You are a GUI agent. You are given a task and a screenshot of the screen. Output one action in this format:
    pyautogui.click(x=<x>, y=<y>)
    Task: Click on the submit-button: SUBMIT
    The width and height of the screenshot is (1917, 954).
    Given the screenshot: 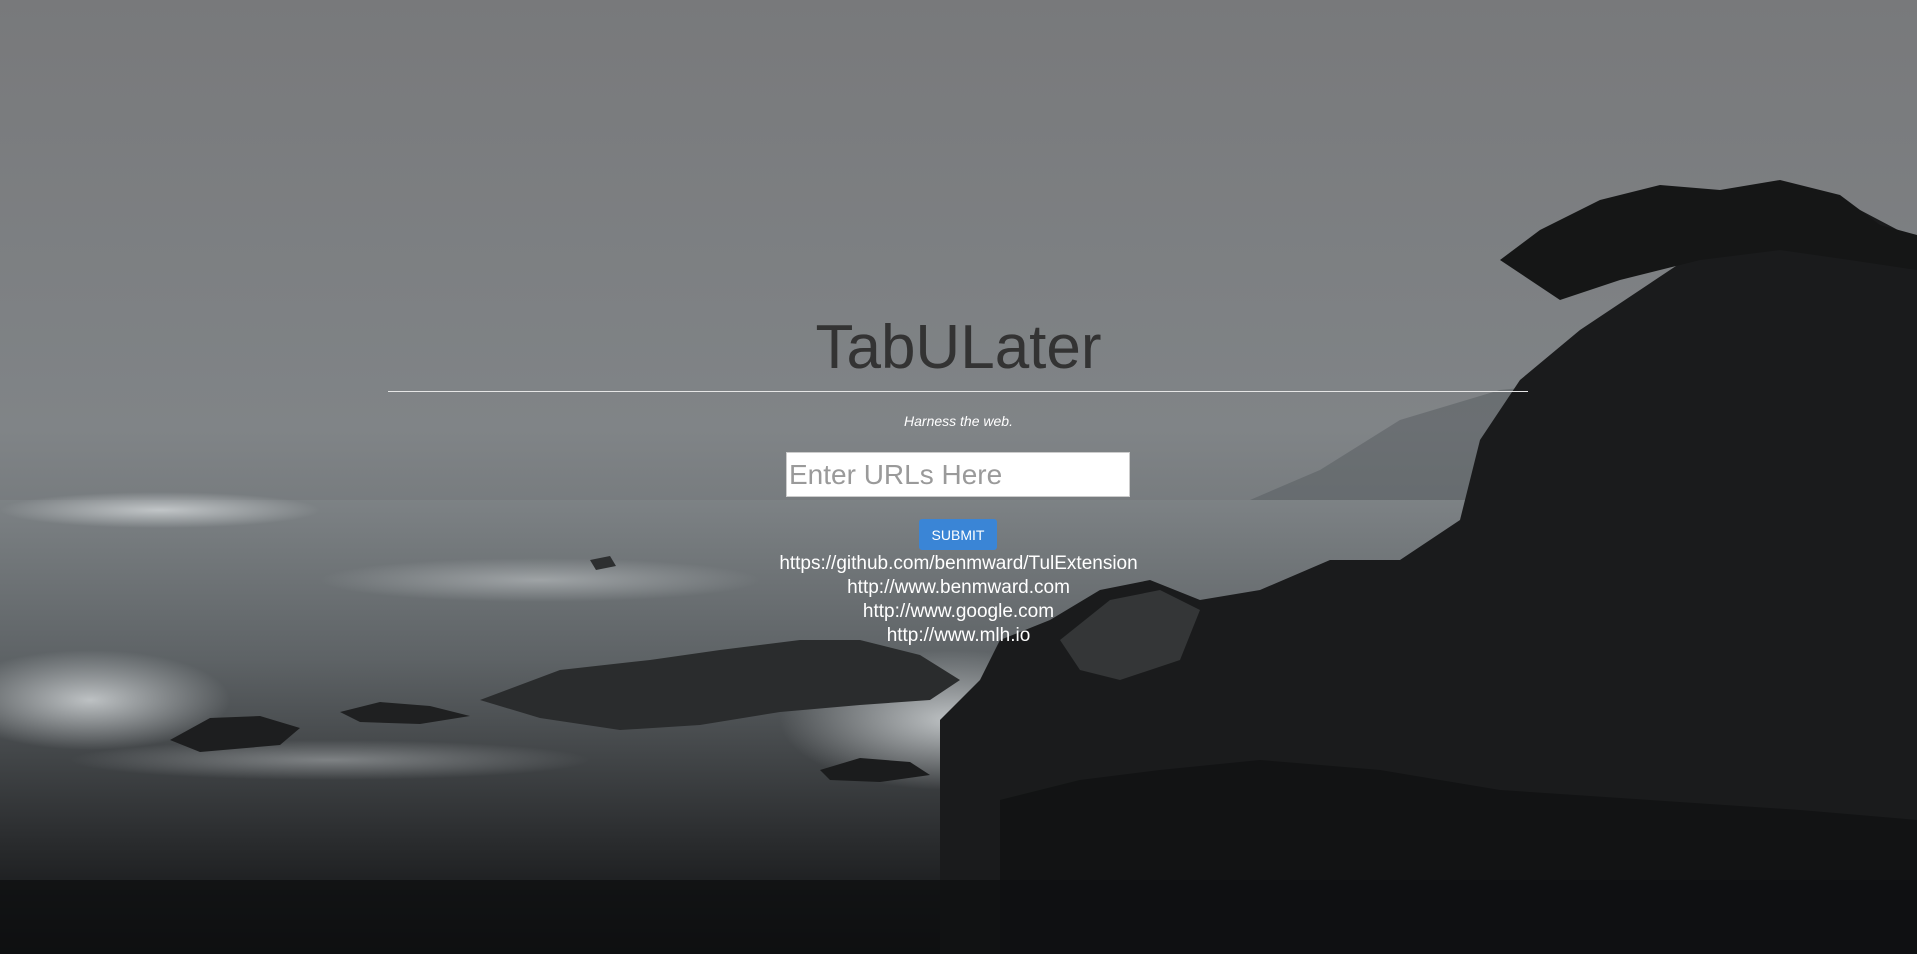 What is the action you would take?
    pyautogui.click(x=958, y=534)
    